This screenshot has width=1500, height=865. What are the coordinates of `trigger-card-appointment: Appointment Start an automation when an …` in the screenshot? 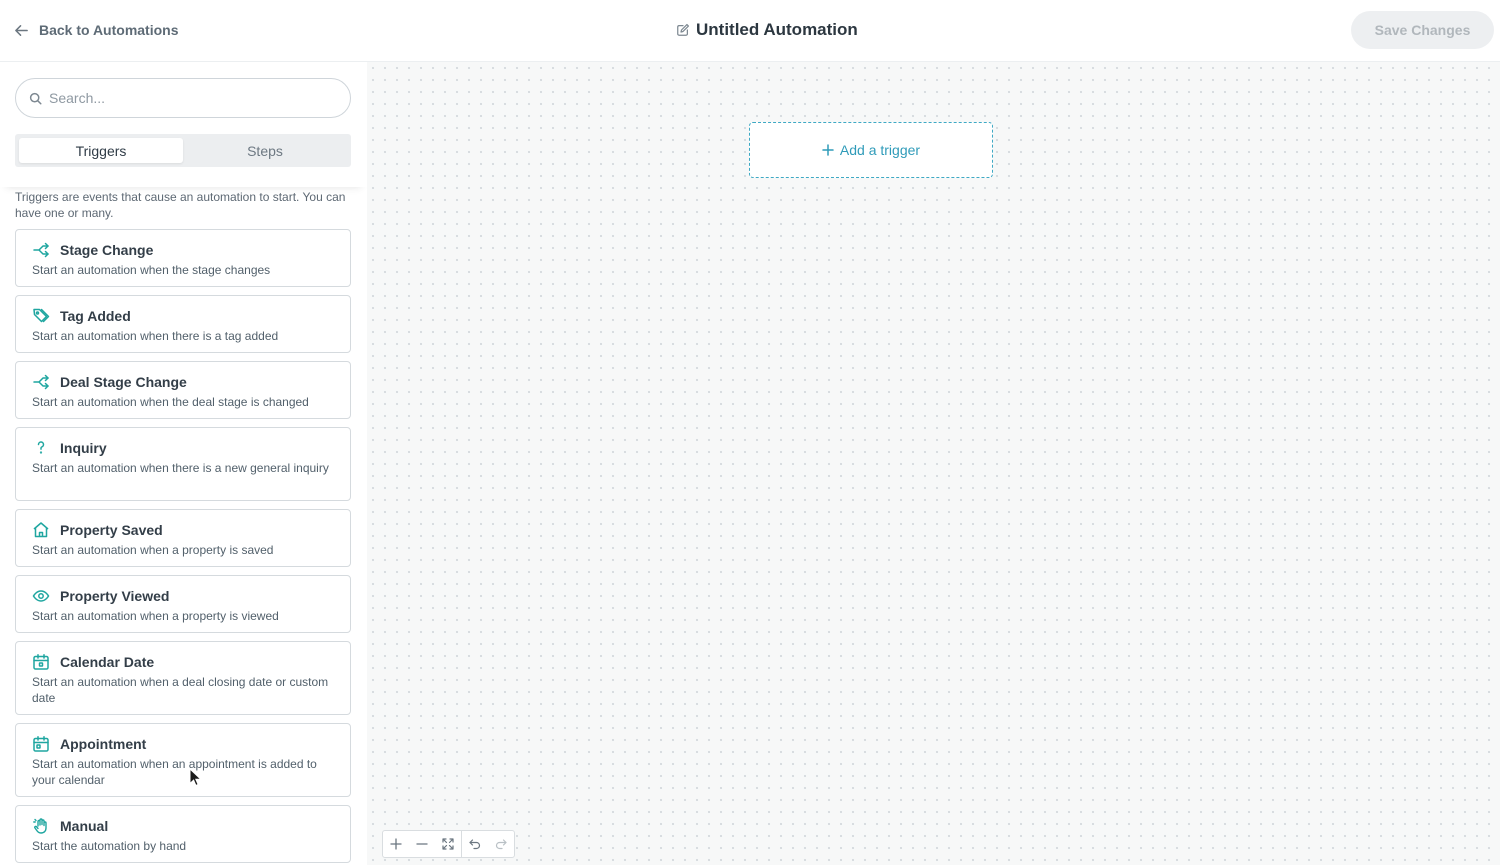 It's located at (183, 760).